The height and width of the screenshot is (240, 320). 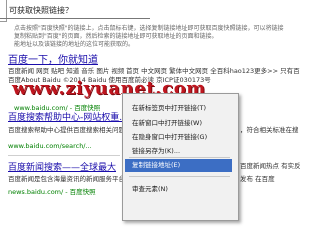 What do you see at coordinates (65, 179) in the screenshot?
I see `result-3-snippet-1: 百度新闻是包含海量资讯的新闻服务平台` at bounding box center [65, 179].